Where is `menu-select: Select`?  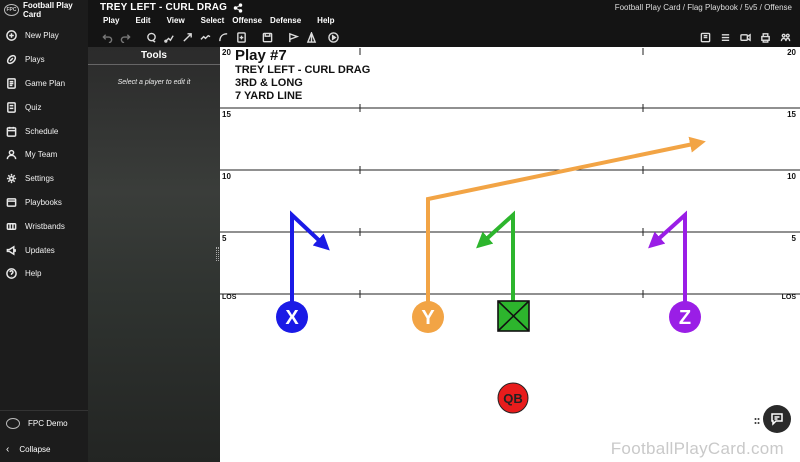
menu-select: Select is located at coordinates (213, 20).